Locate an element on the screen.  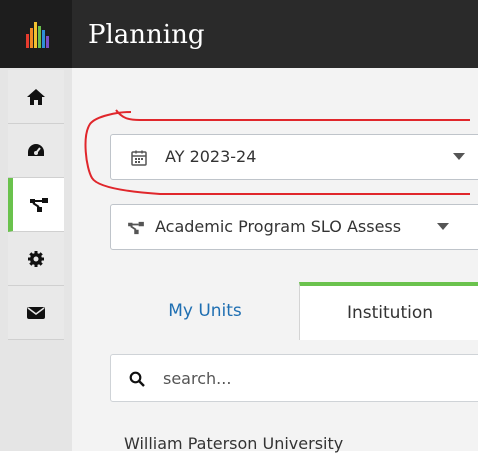
academic-year-select: AY 2023-24 is located at coordinates (294, 157).